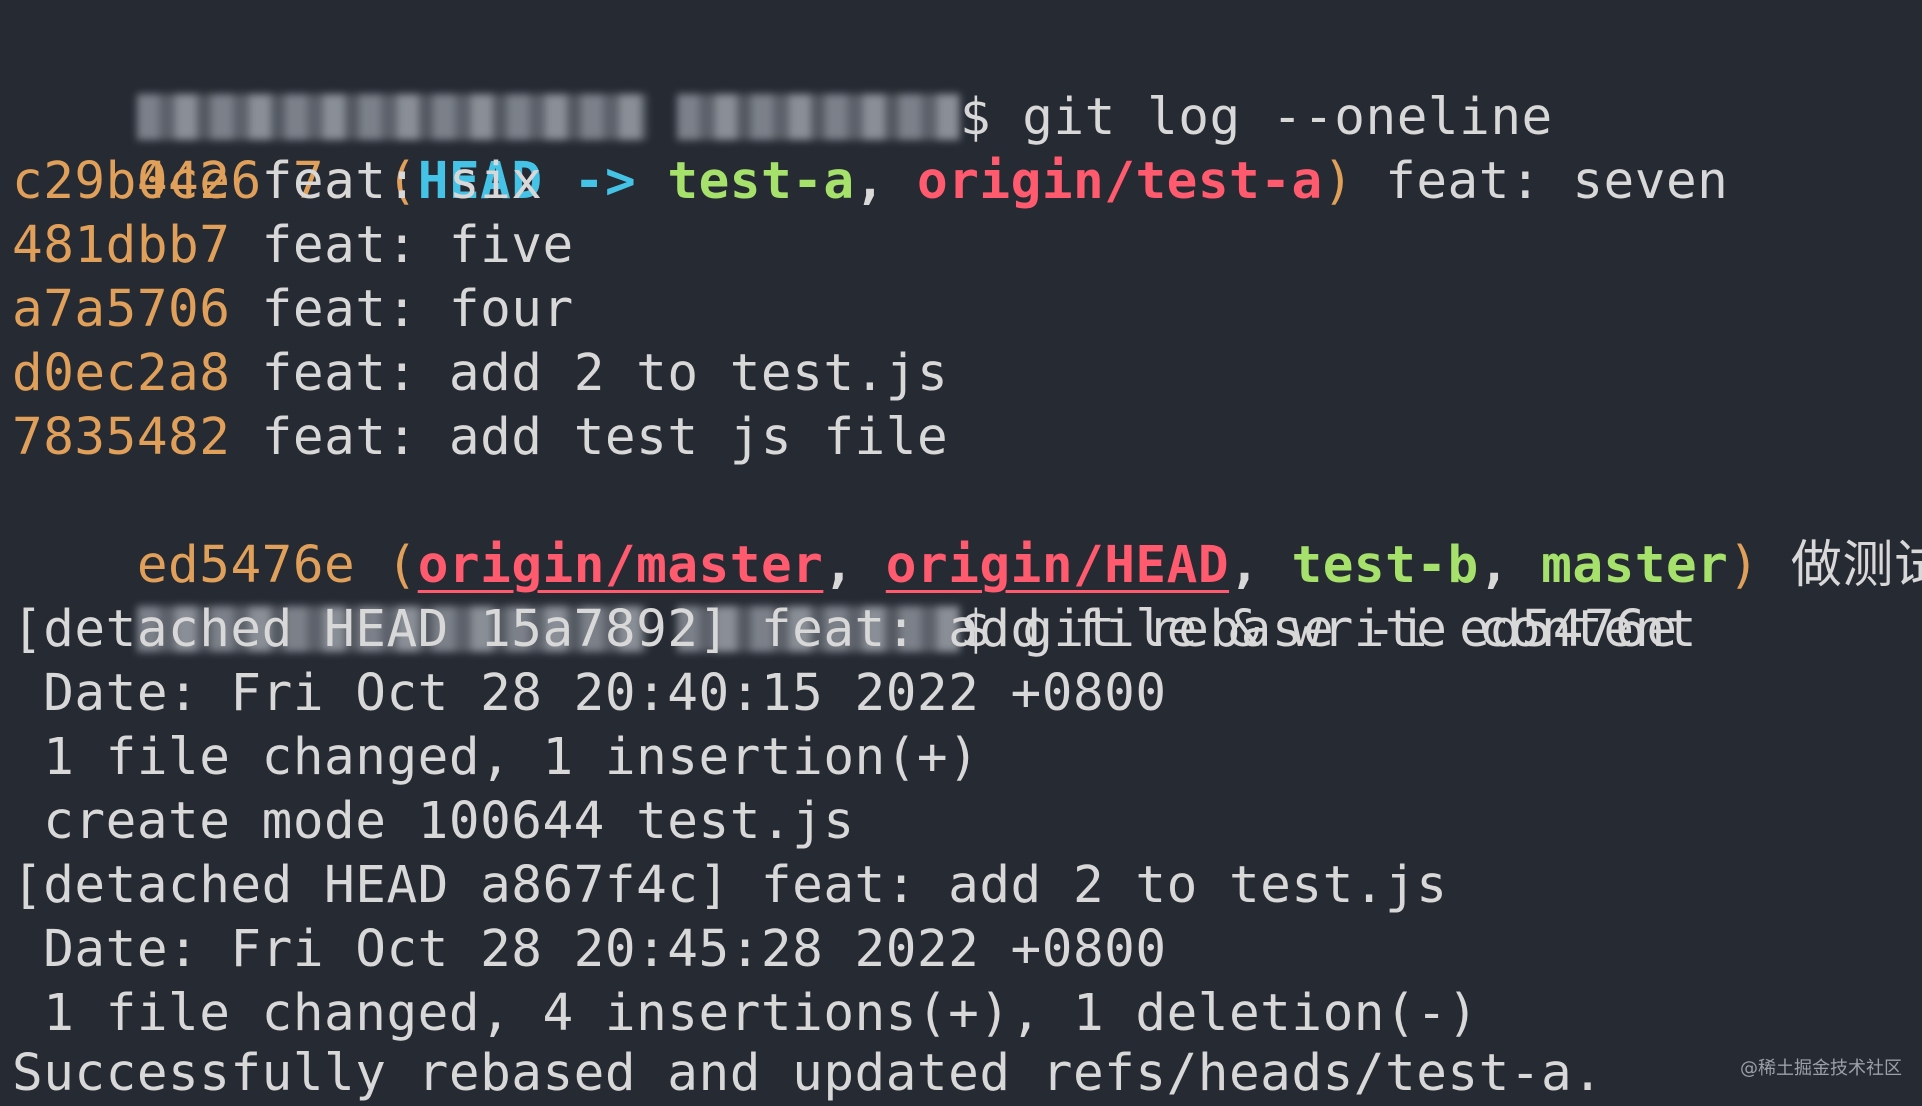 The height and width of the screenshot is (1106, 1922). Describe the element at coordinates (433, 821) in the screenshot. I see `output-line: create mode 100644 test.js` at that location.